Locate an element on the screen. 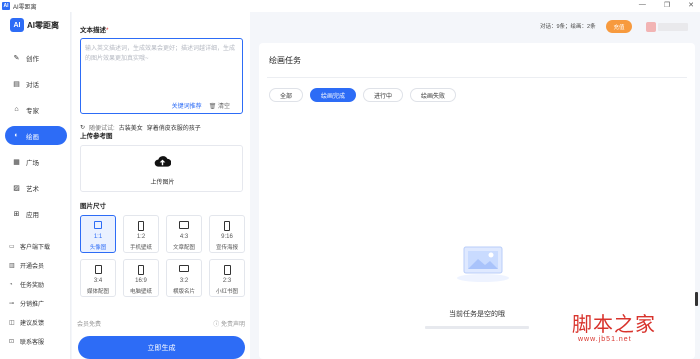 The image size is (700, 359). sidebar-item-client-download: ▭ 客户端下载 is located at coordinates (38, 246).